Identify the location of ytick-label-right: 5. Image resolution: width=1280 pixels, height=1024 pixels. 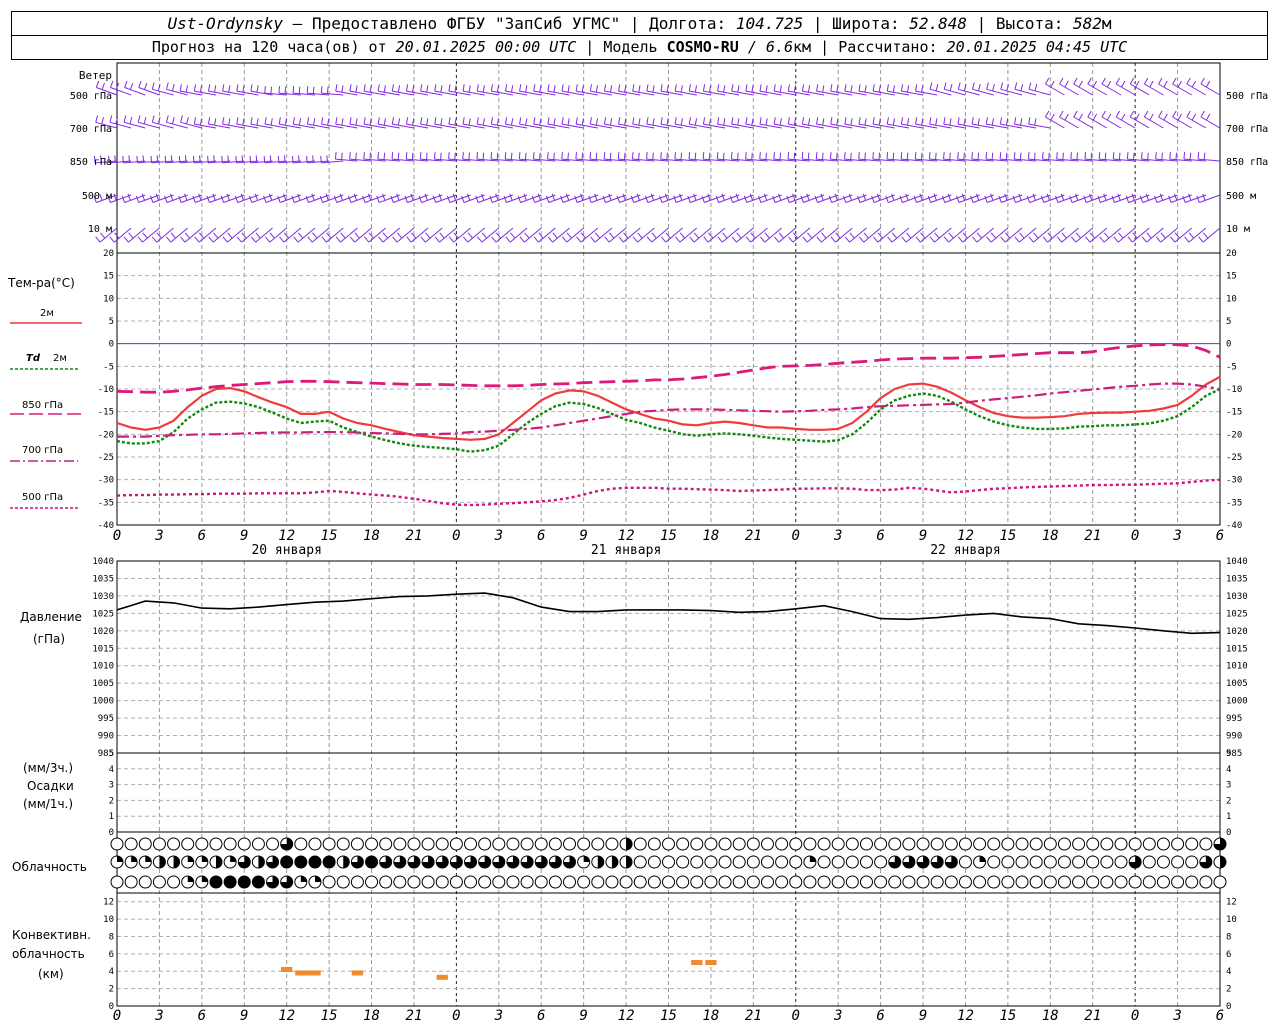
(1228, 754).